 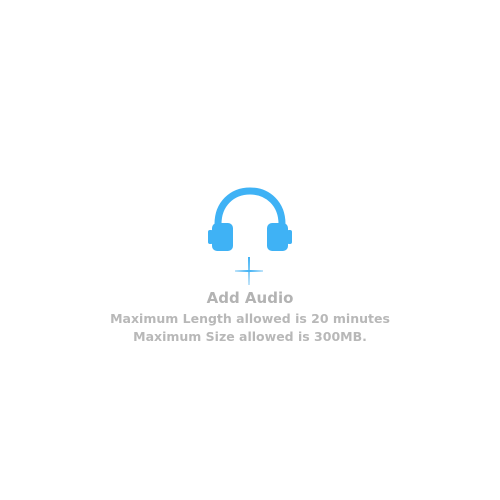 I want to click on max-size-note: Maximum Size allowed is 300MB., so click(x=250, y=336).